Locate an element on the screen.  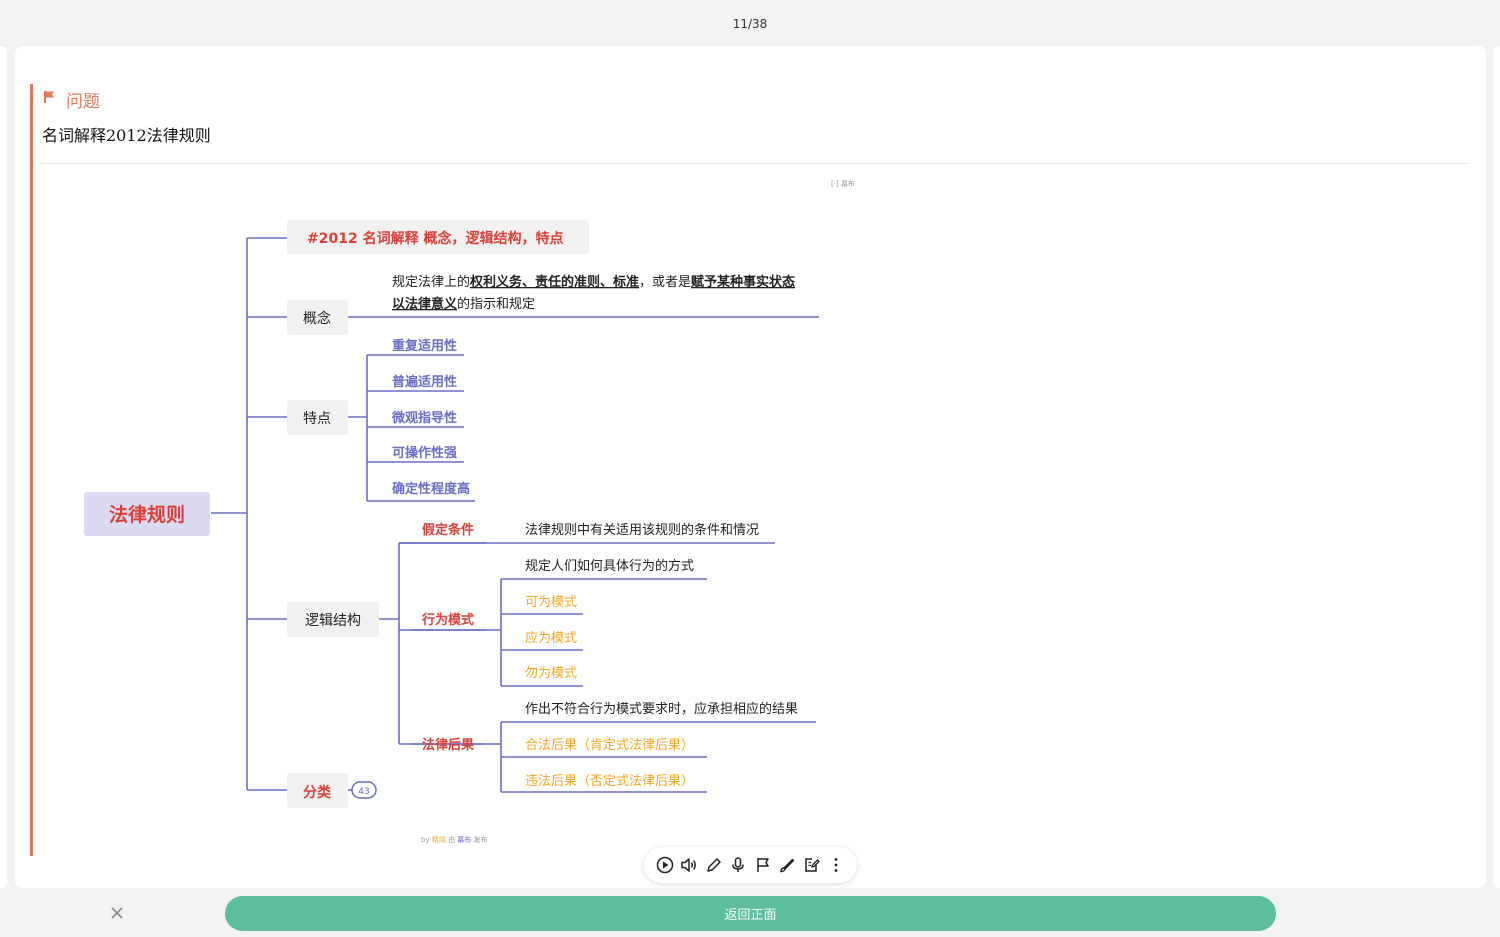
feature-item: 确定性程度高 is located at coordinates (431, 489).